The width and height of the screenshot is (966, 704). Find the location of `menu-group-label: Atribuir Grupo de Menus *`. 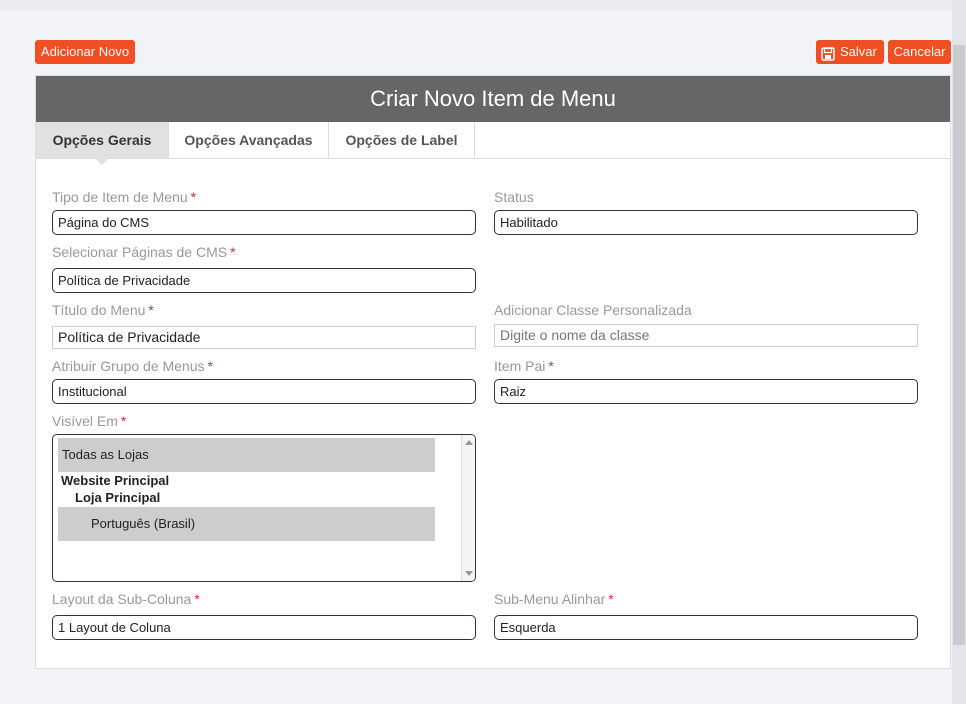

menu-group-label: Atribuir Grupo de Menus * is located at coordinates (132, 366).